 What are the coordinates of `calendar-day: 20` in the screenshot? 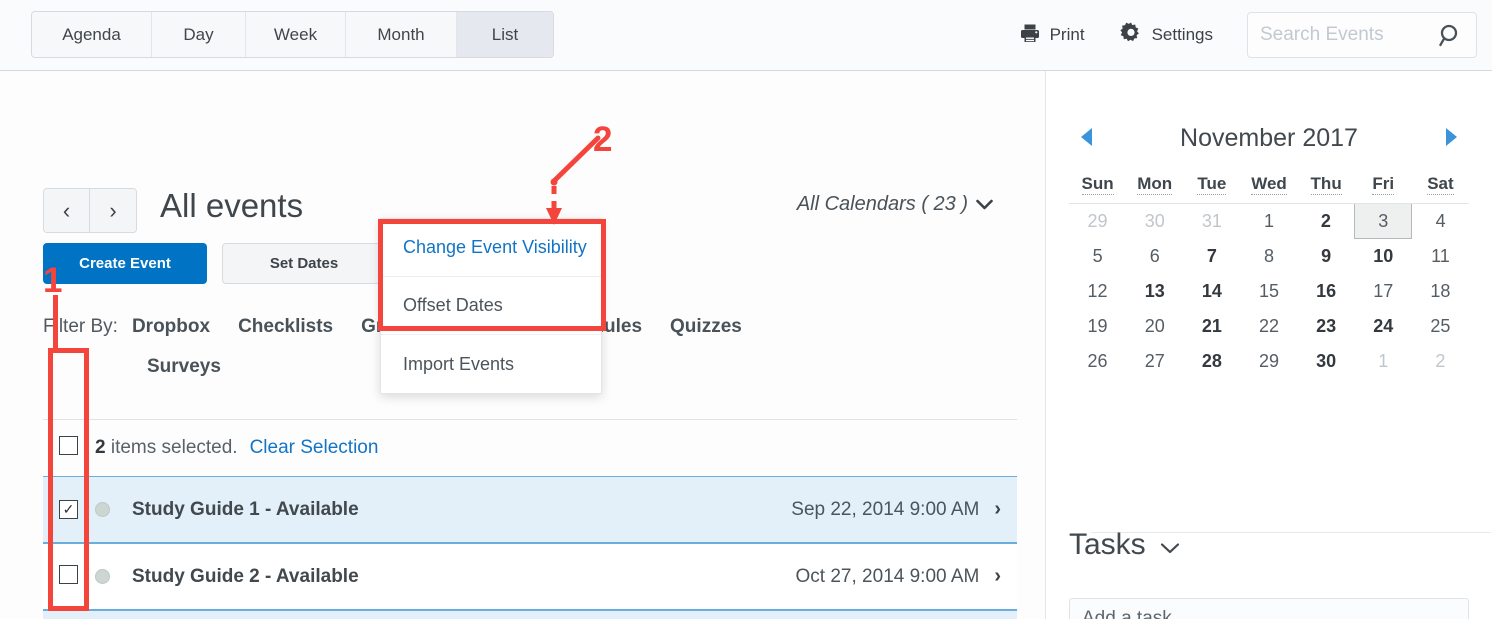 It's located at (1154, 326).